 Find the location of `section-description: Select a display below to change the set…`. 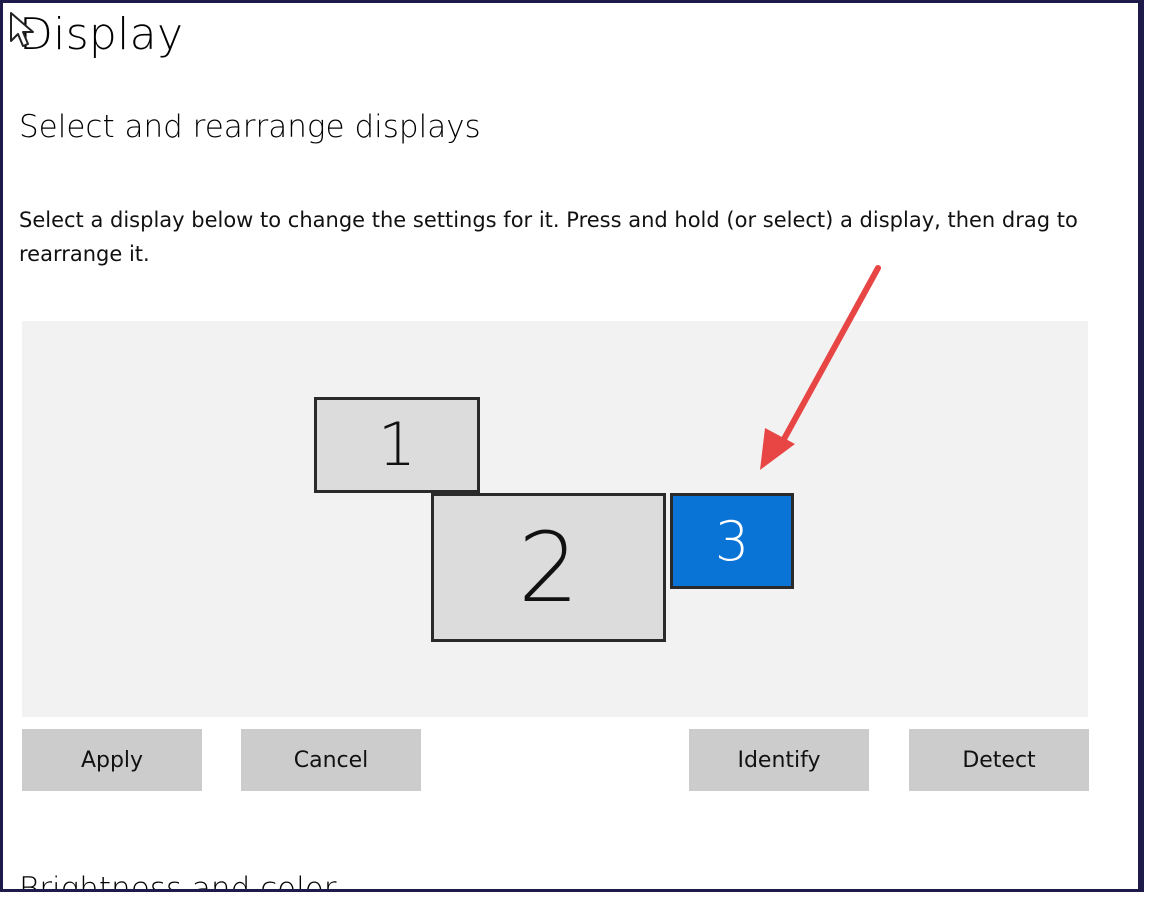

section-description: Select a display below to change the set… is located at coordinates (548, 237).